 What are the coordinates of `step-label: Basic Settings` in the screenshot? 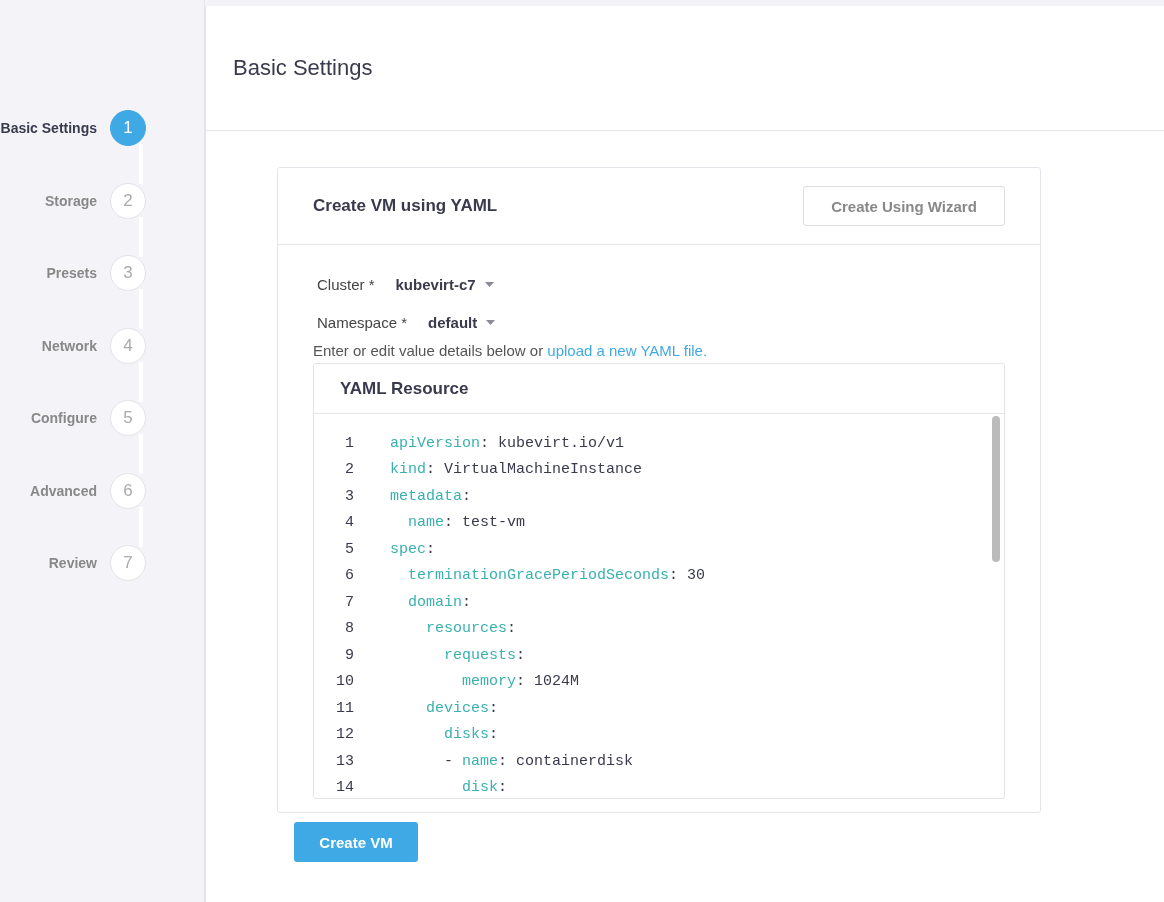 It's located at (55, 128).